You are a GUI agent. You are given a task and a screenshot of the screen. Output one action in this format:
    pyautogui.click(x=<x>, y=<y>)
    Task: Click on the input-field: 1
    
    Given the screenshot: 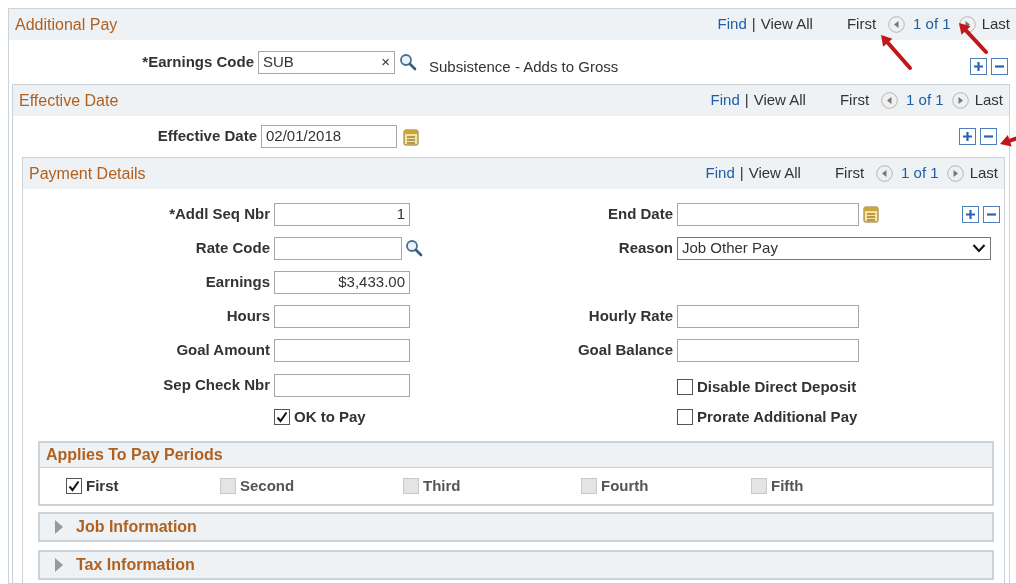 What is the action you would take?
    pyautogui.click(x=342, y=214)
    